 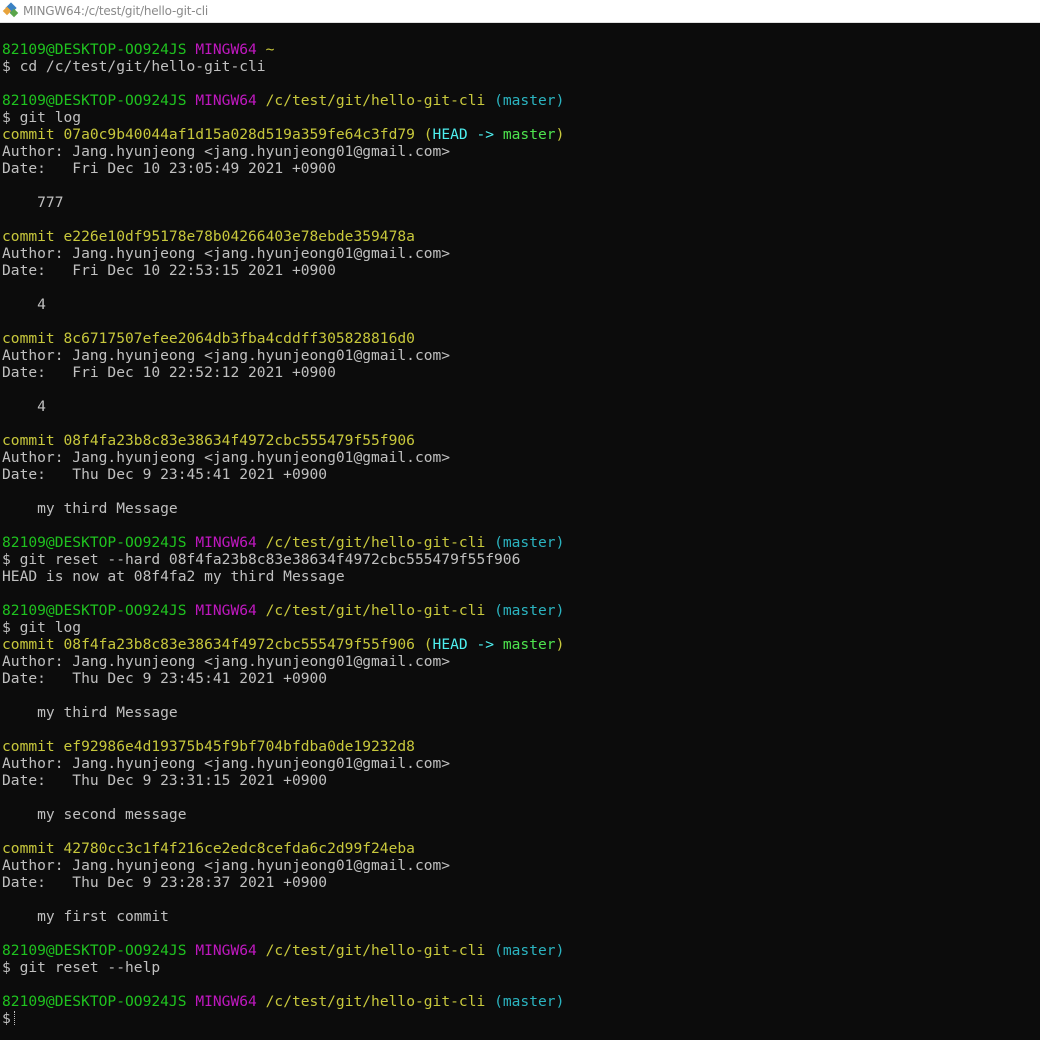 I want to click on title-bar: MINGW64:/c/test/git/hello-git-cli, so click(x=520, y=11).